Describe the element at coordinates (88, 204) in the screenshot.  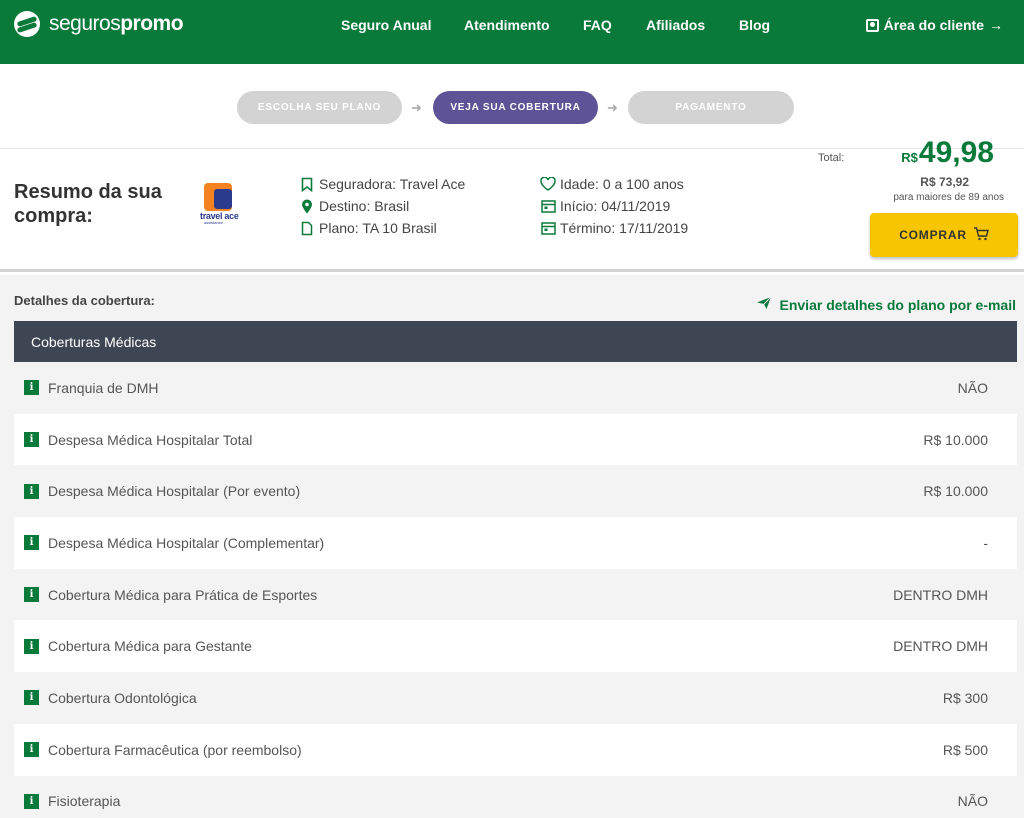
I see `summary-title: Resumo da sua compra:` at that location.